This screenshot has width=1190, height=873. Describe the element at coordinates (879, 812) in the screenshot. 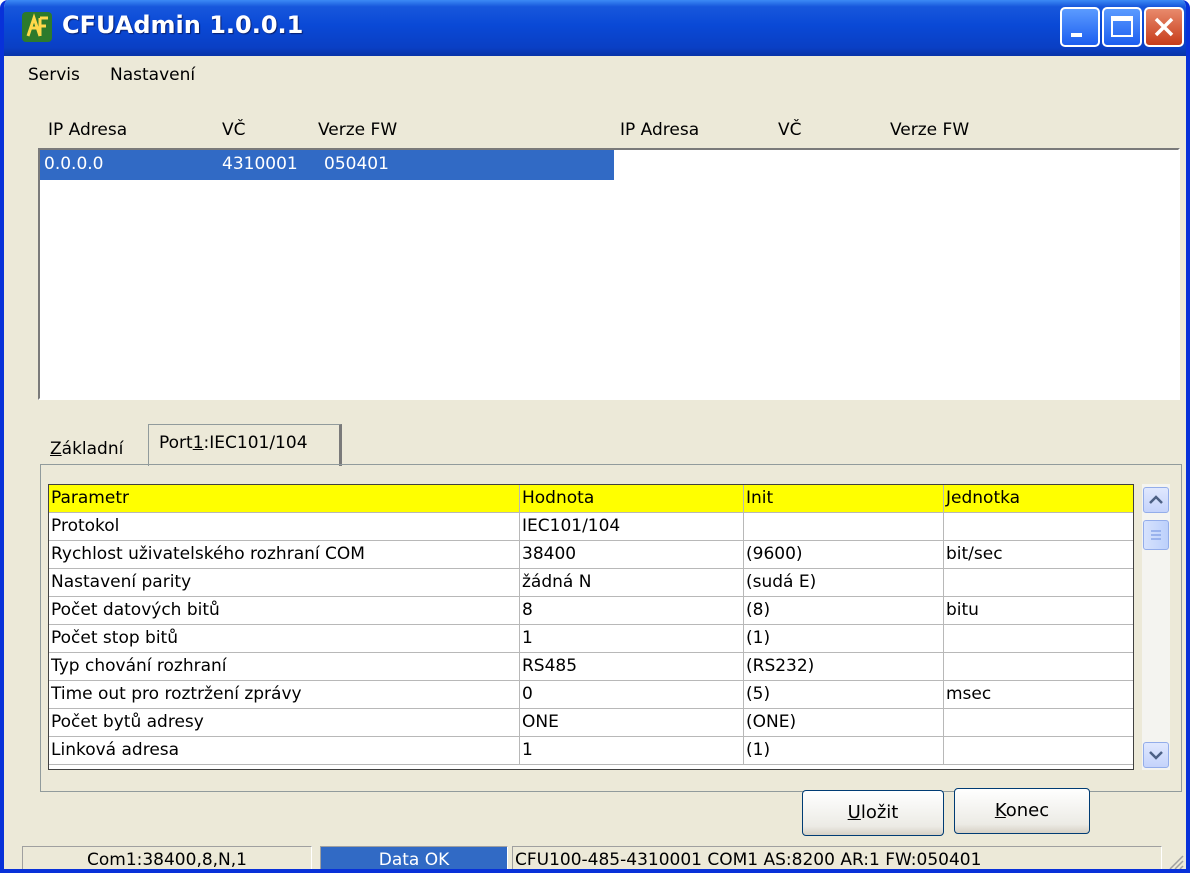

I see `save-label: ložit` at that location.